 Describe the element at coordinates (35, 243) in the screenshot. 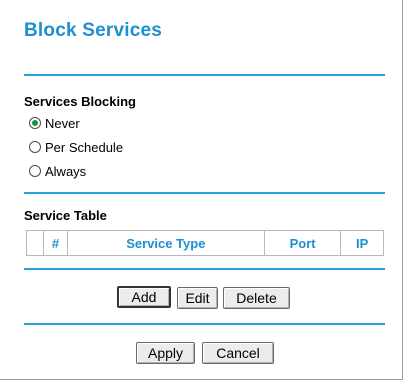

I see `column-header-select` at that location.